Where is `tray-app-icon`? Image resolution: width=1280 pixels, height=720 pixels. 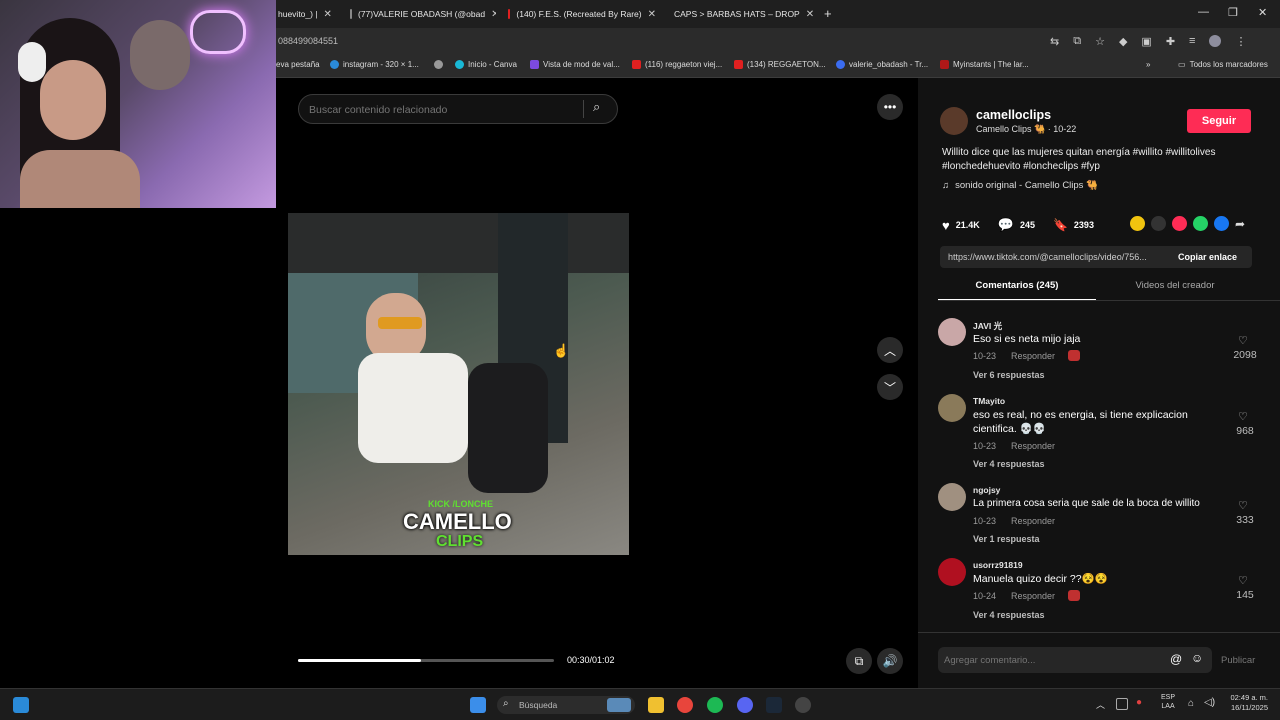
tray-app-icon is located at coordinates (1122, 704).